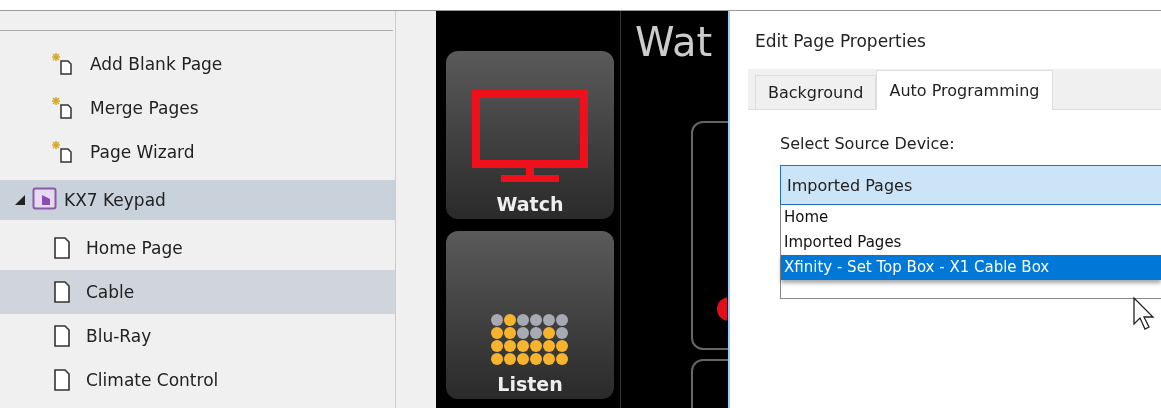  What do you see at coordinates (197, 336) in the screenshot?
I see `page-item: Blu-Ray` at bounding box center [197, 336].